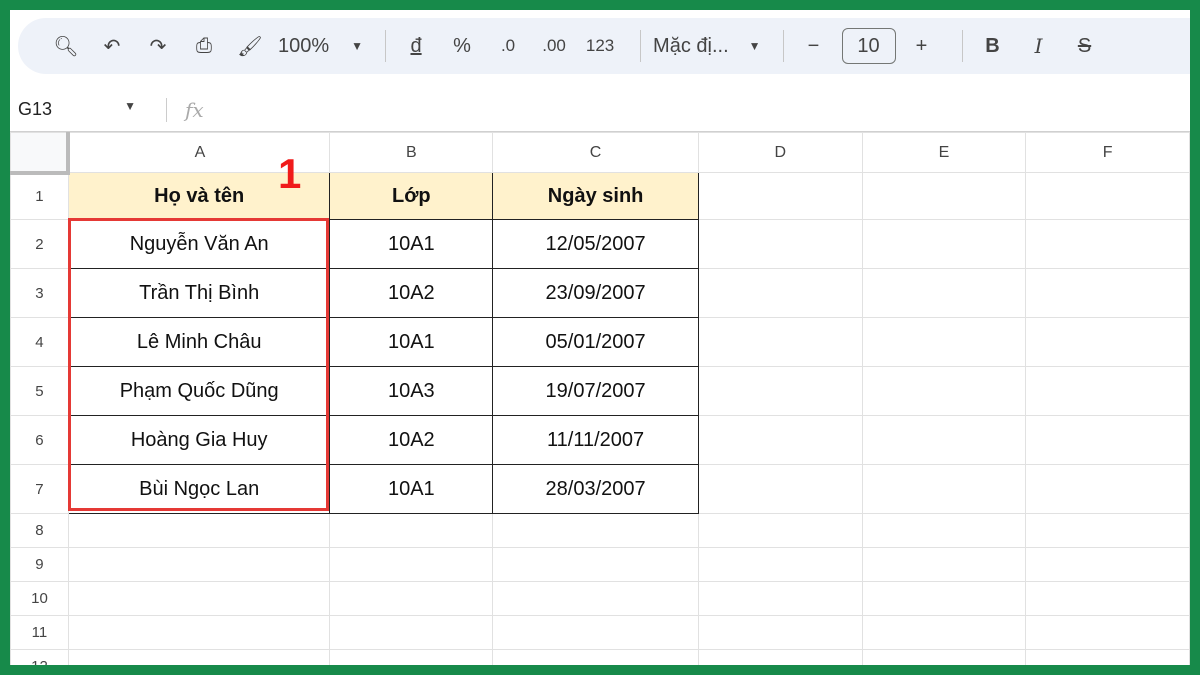 The image size is (1200, 675). What do you see at coordinates (39, 489) in the screenshot?
I see `row-header: 7` at bounding box center [39, 489].